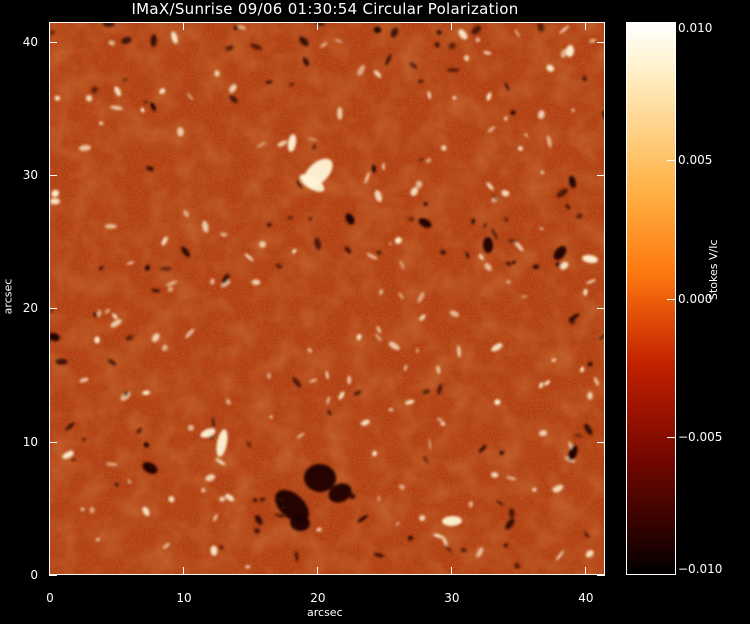 Image resolution: width=750 pixels, height=624 pixels. I want to click on y-tick-label: 30, so click(30, 175).